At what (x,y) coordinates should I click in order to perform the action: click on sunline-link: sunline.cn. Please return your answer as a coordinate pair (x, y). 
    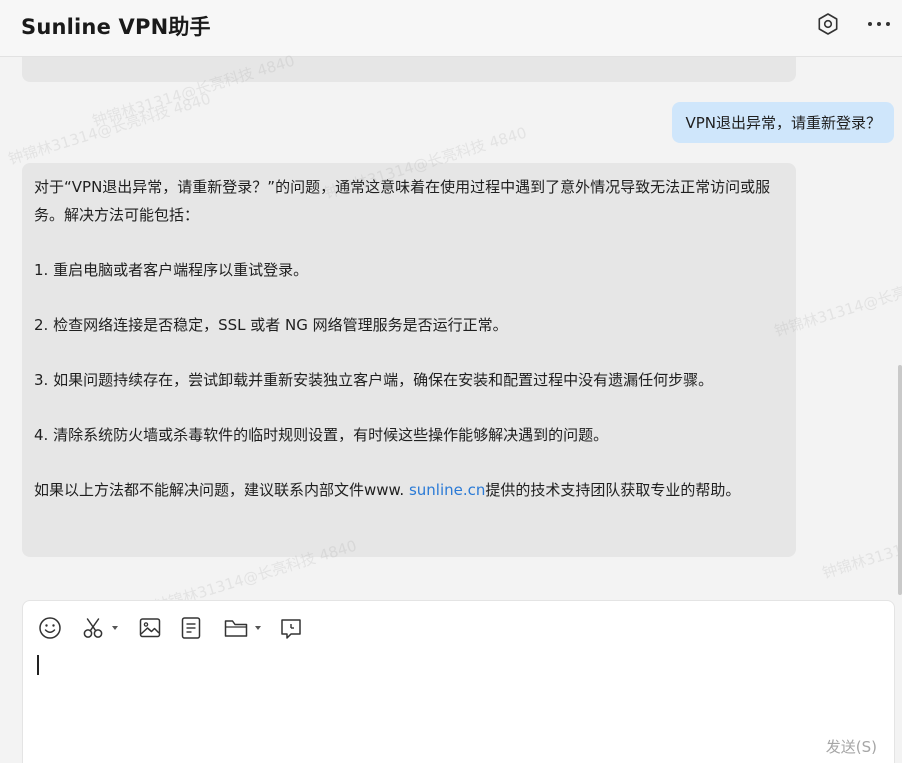
    Looking at the image, I should click on (447, 490).